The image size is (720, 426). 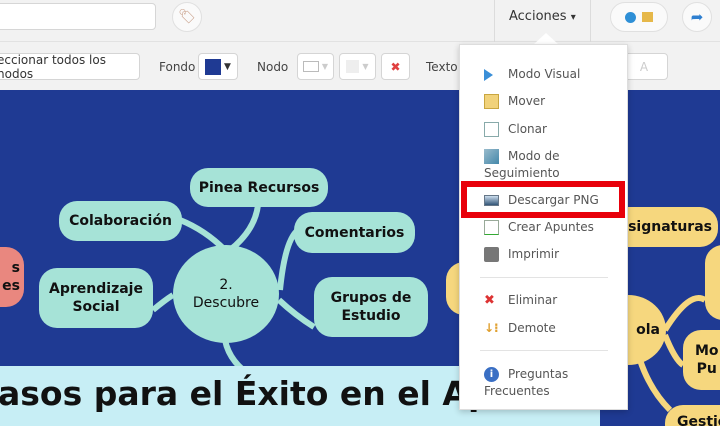 What do you see at coordinates (371, 298) in the screenshot?
I see `node-label: Grupos de` at bounding box center [371, 298].